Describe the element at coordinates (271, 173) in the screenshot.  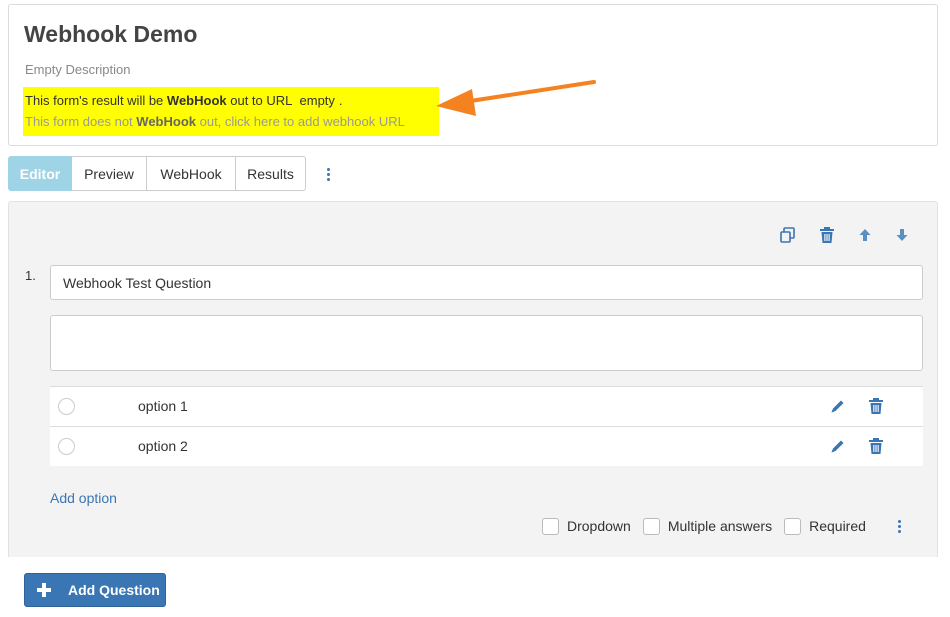
I see `tab-results: Results` at that location.